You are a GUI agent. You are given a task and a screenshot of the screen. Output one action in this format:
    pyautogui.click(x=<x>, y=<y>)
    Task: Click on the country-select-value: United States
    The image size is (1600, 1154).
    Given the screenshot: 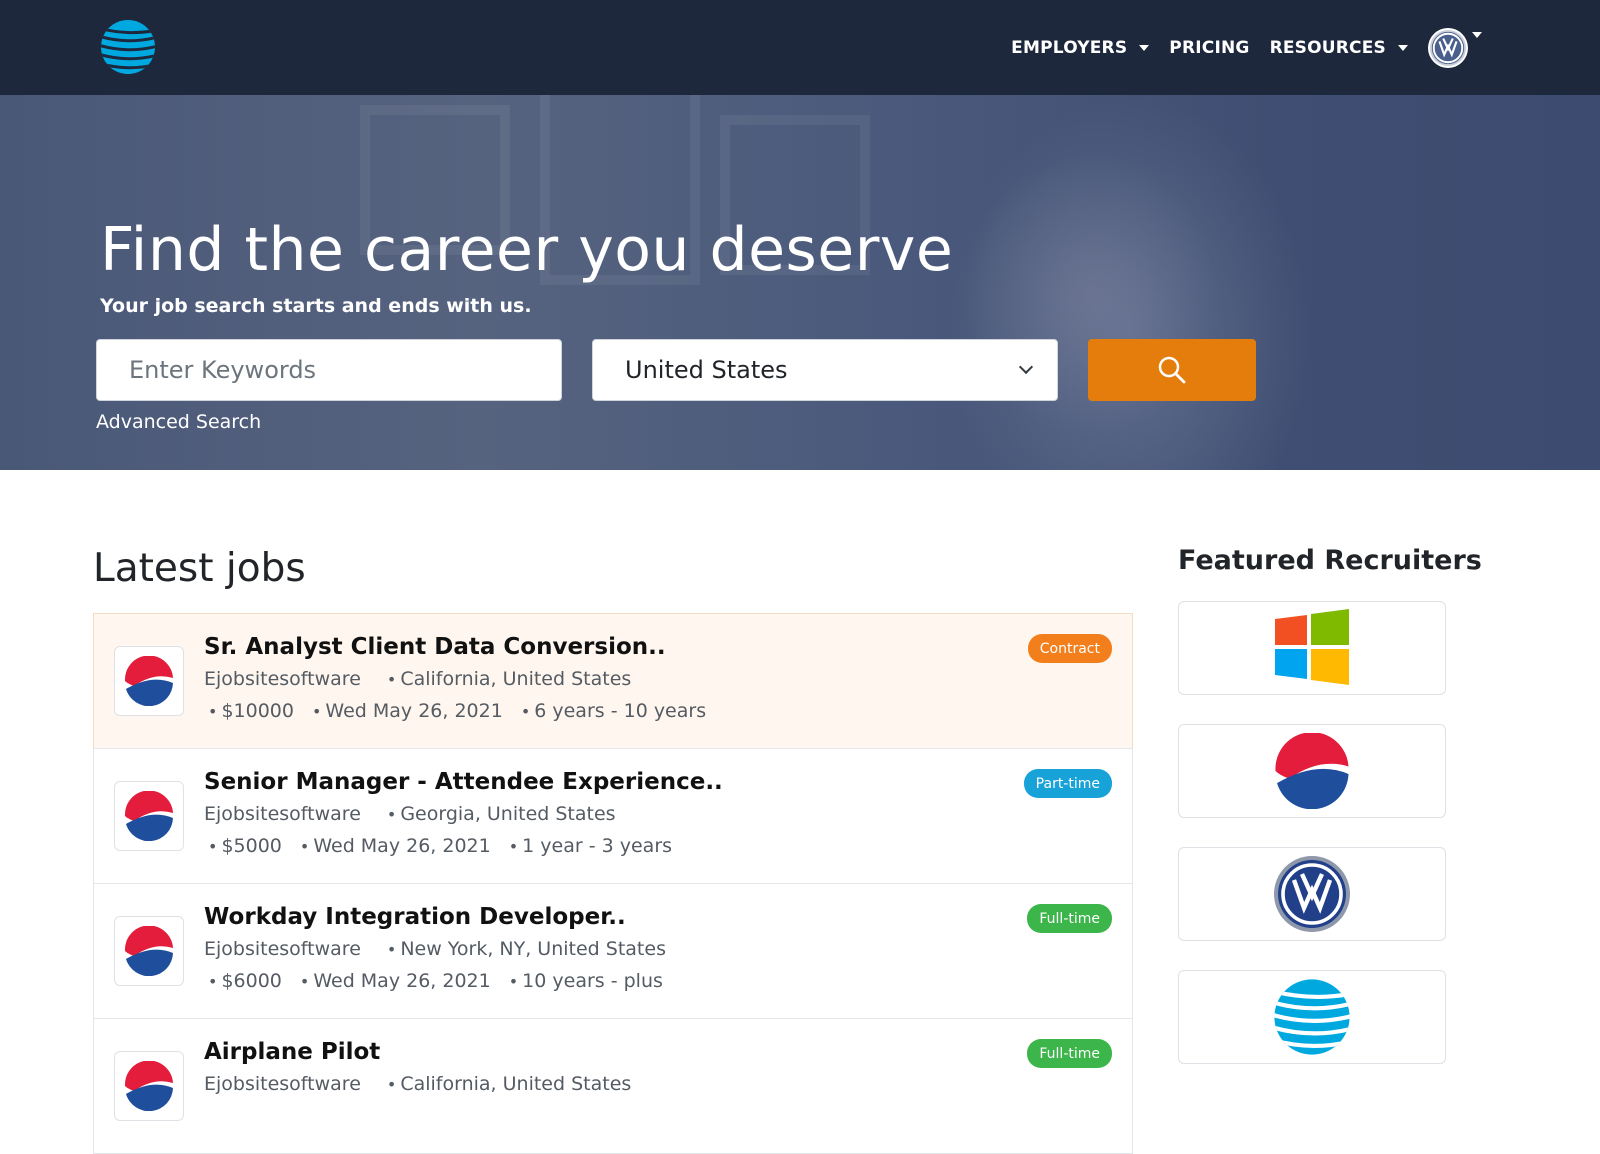 What is the action you would take?
    pyautogui.click(x=706, y=370)
    